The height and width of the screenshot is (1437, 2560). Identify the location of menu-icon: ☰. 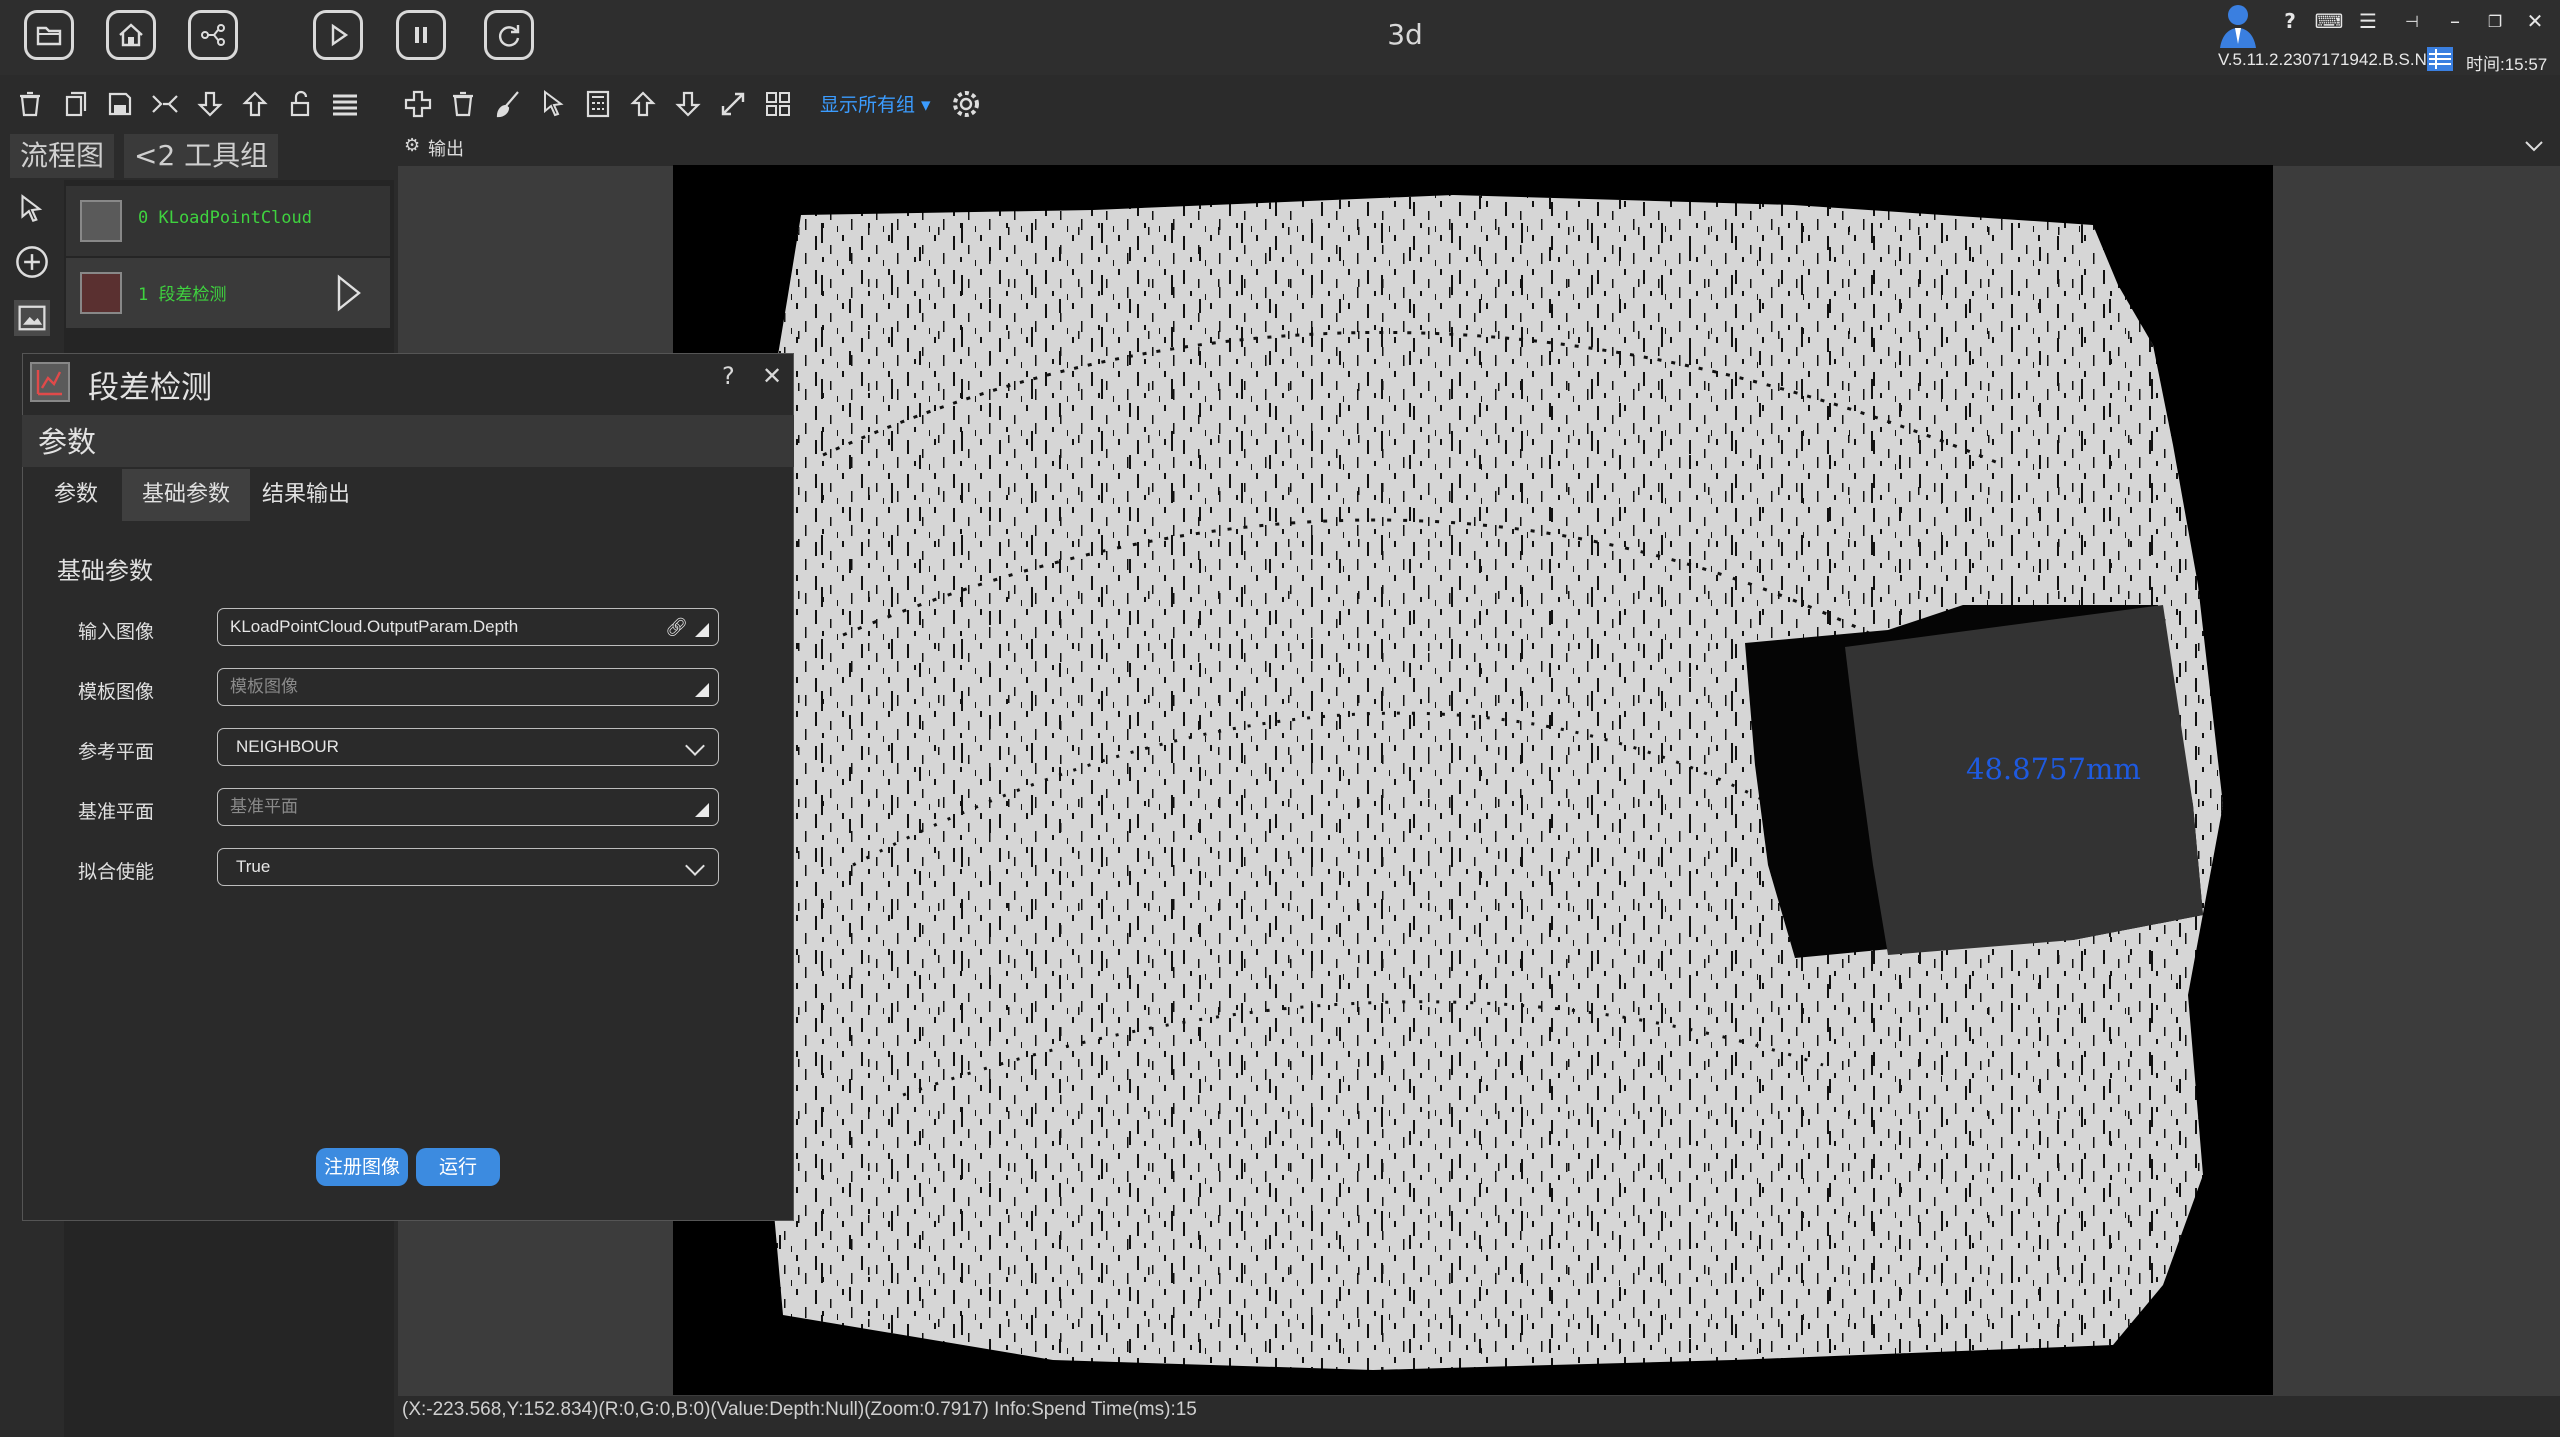
(2368, 21).